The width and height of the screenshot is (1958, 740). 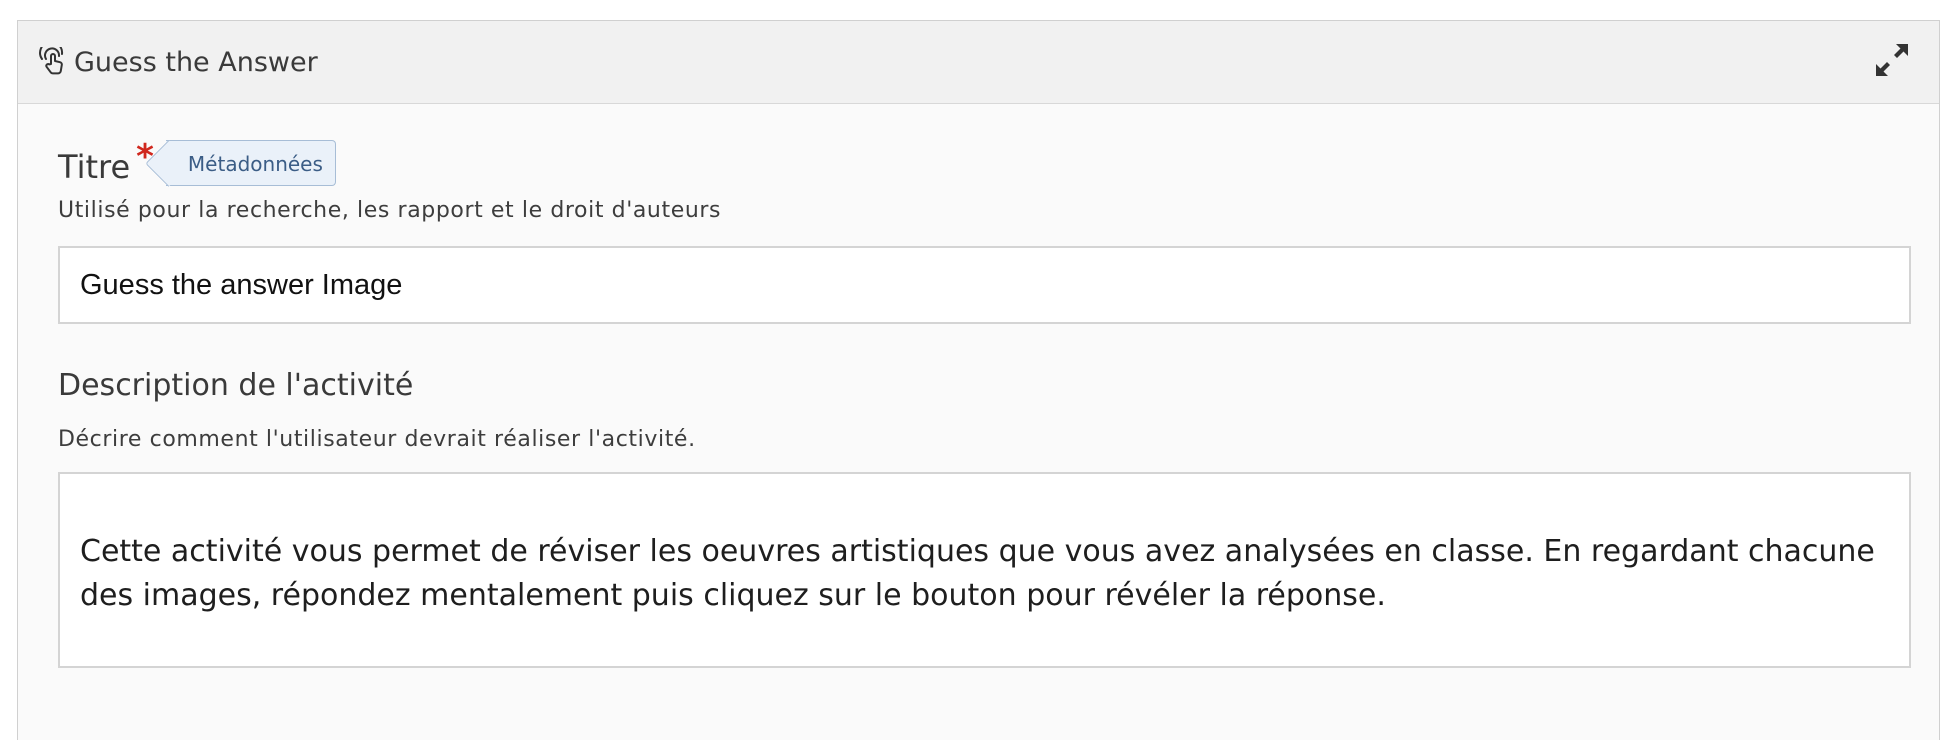 I want to click on content-type-title: Guess the Answer, so click(x=196, y=62).